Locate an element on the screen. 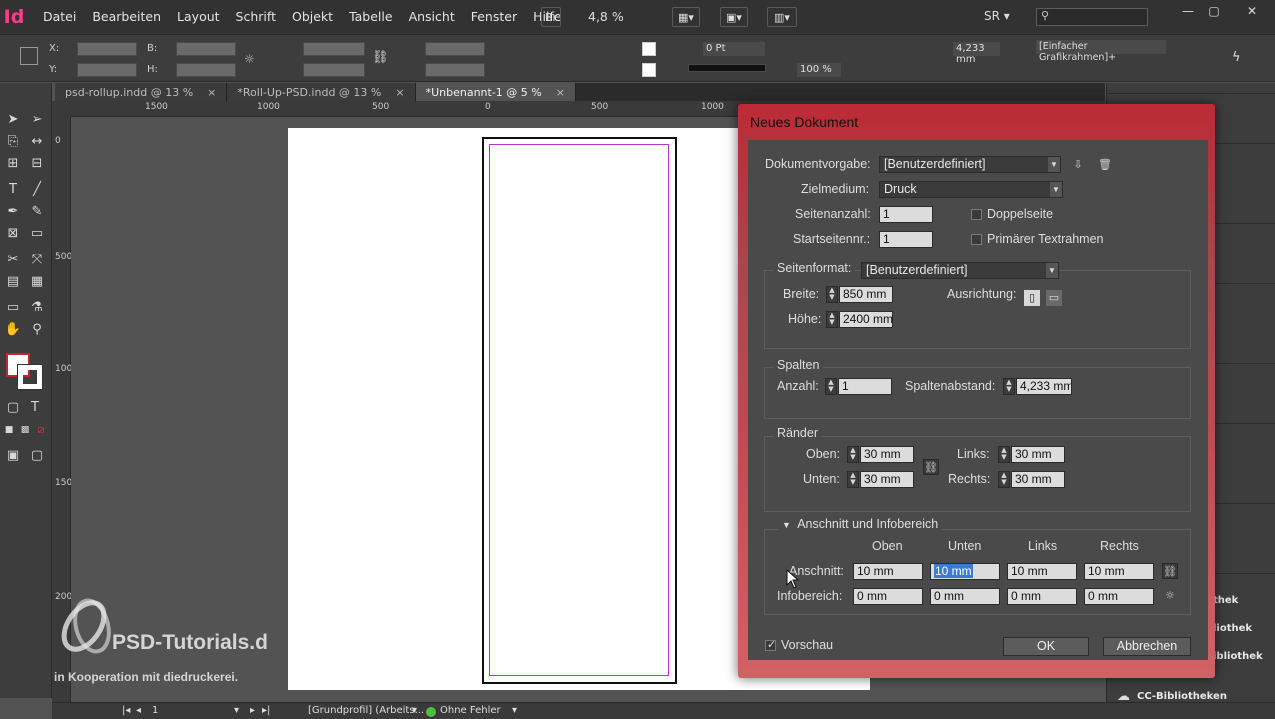 The height and width of the screenshot is (719, 1275). preset-dropdown: [Benutzerdefiniert] ▼ is located at coordinates (970, 164).